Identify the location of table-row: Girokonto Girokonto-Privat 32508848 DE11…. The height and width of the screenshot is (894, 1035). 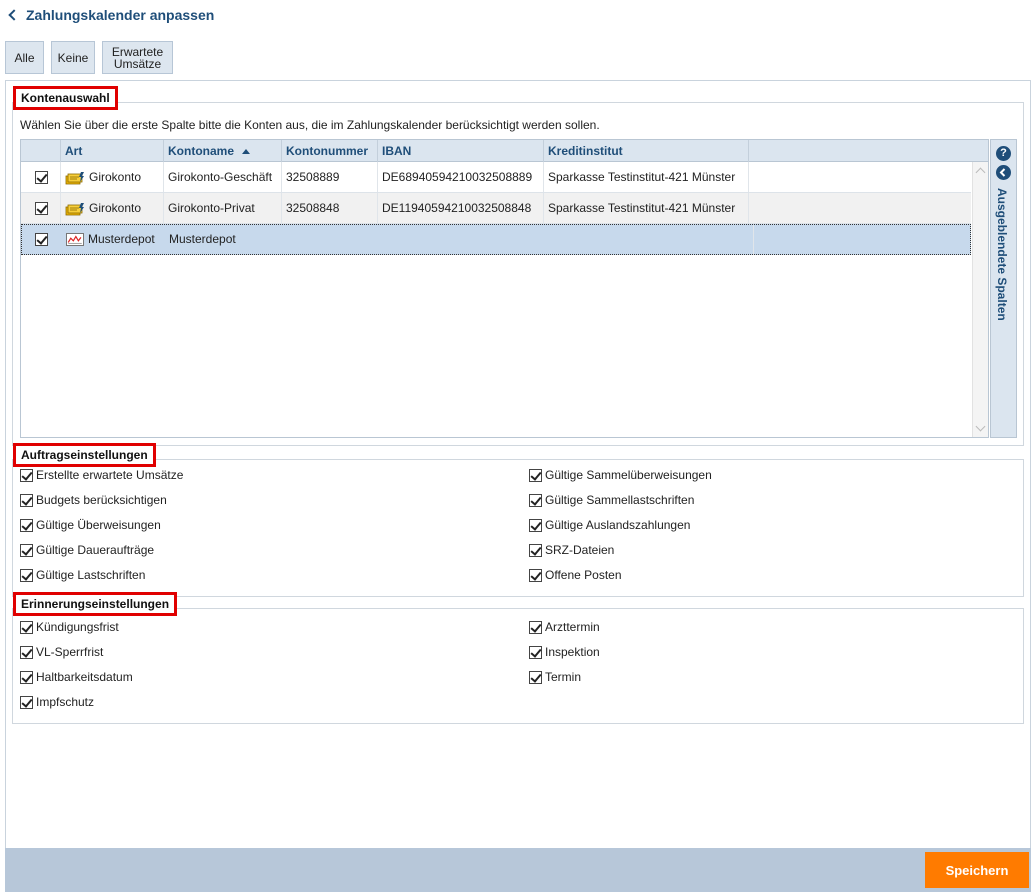
(496, 208).